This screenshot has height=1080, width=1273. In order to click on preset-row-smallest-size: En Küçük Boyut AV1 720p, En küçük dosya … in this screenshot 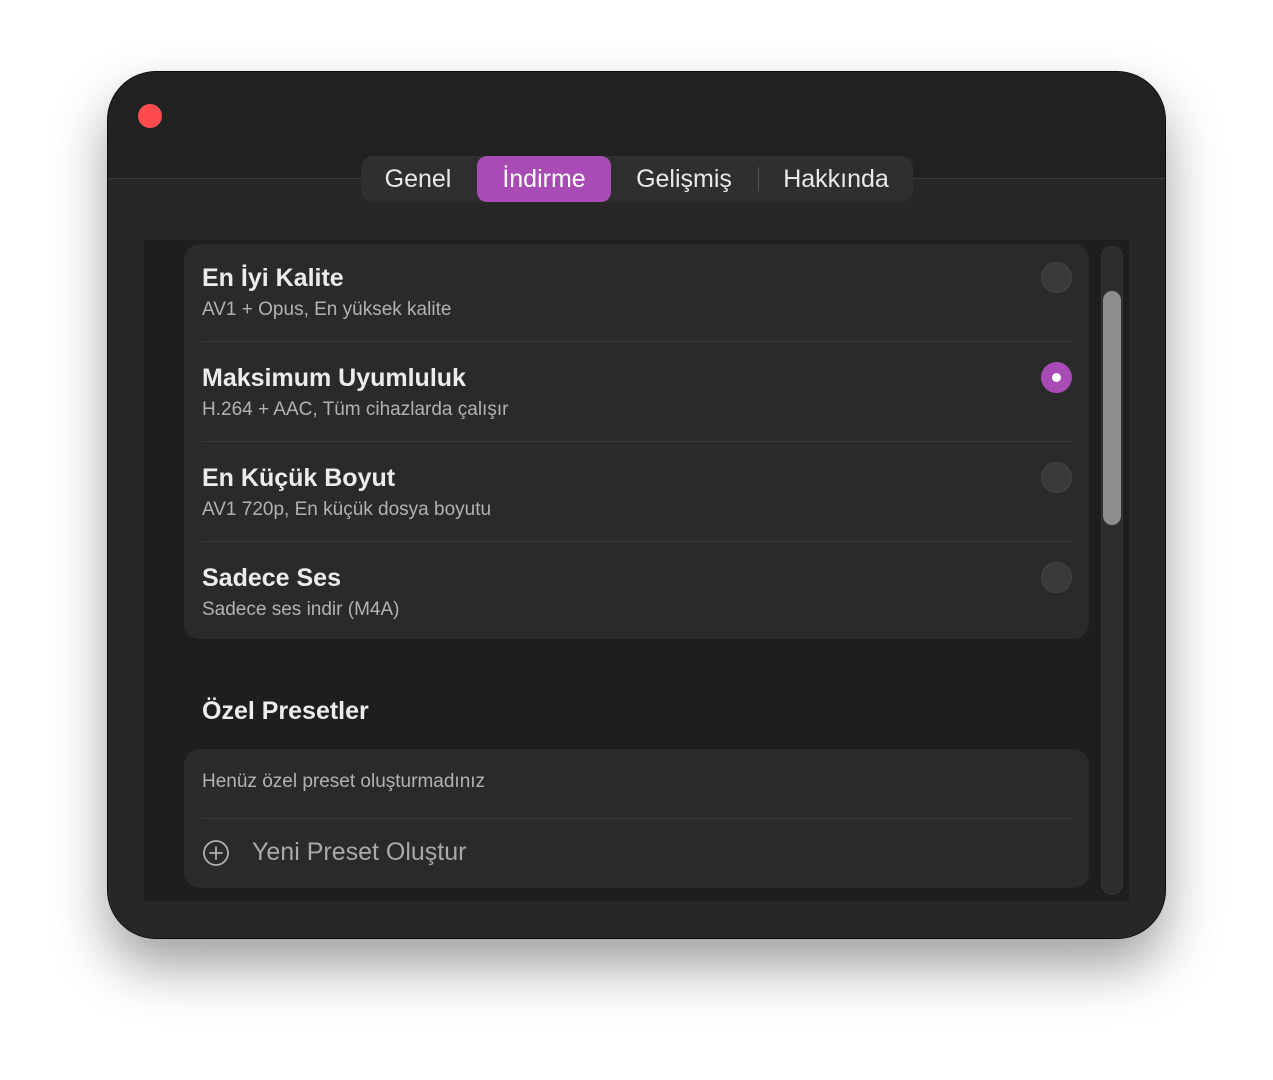, I will do `click(637, 494)`.